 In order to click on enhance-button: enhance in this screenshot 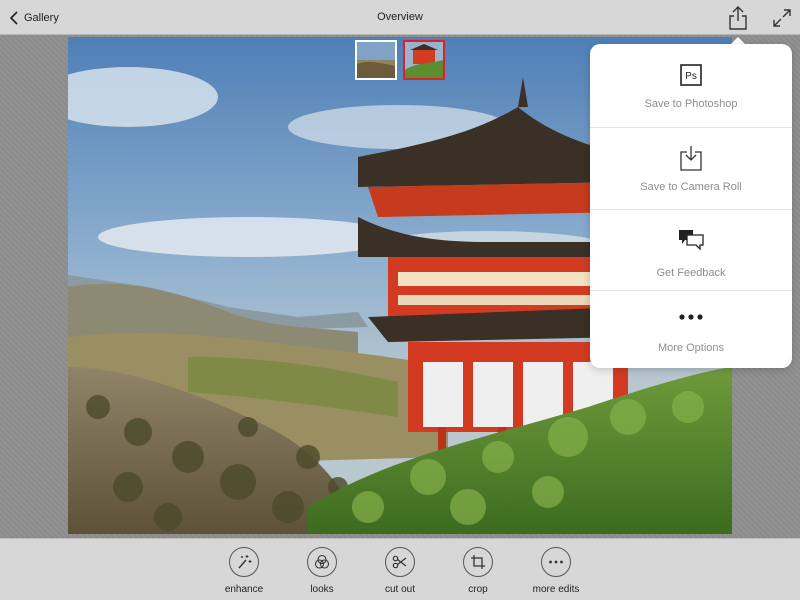, I will do `click(244, 571)`.